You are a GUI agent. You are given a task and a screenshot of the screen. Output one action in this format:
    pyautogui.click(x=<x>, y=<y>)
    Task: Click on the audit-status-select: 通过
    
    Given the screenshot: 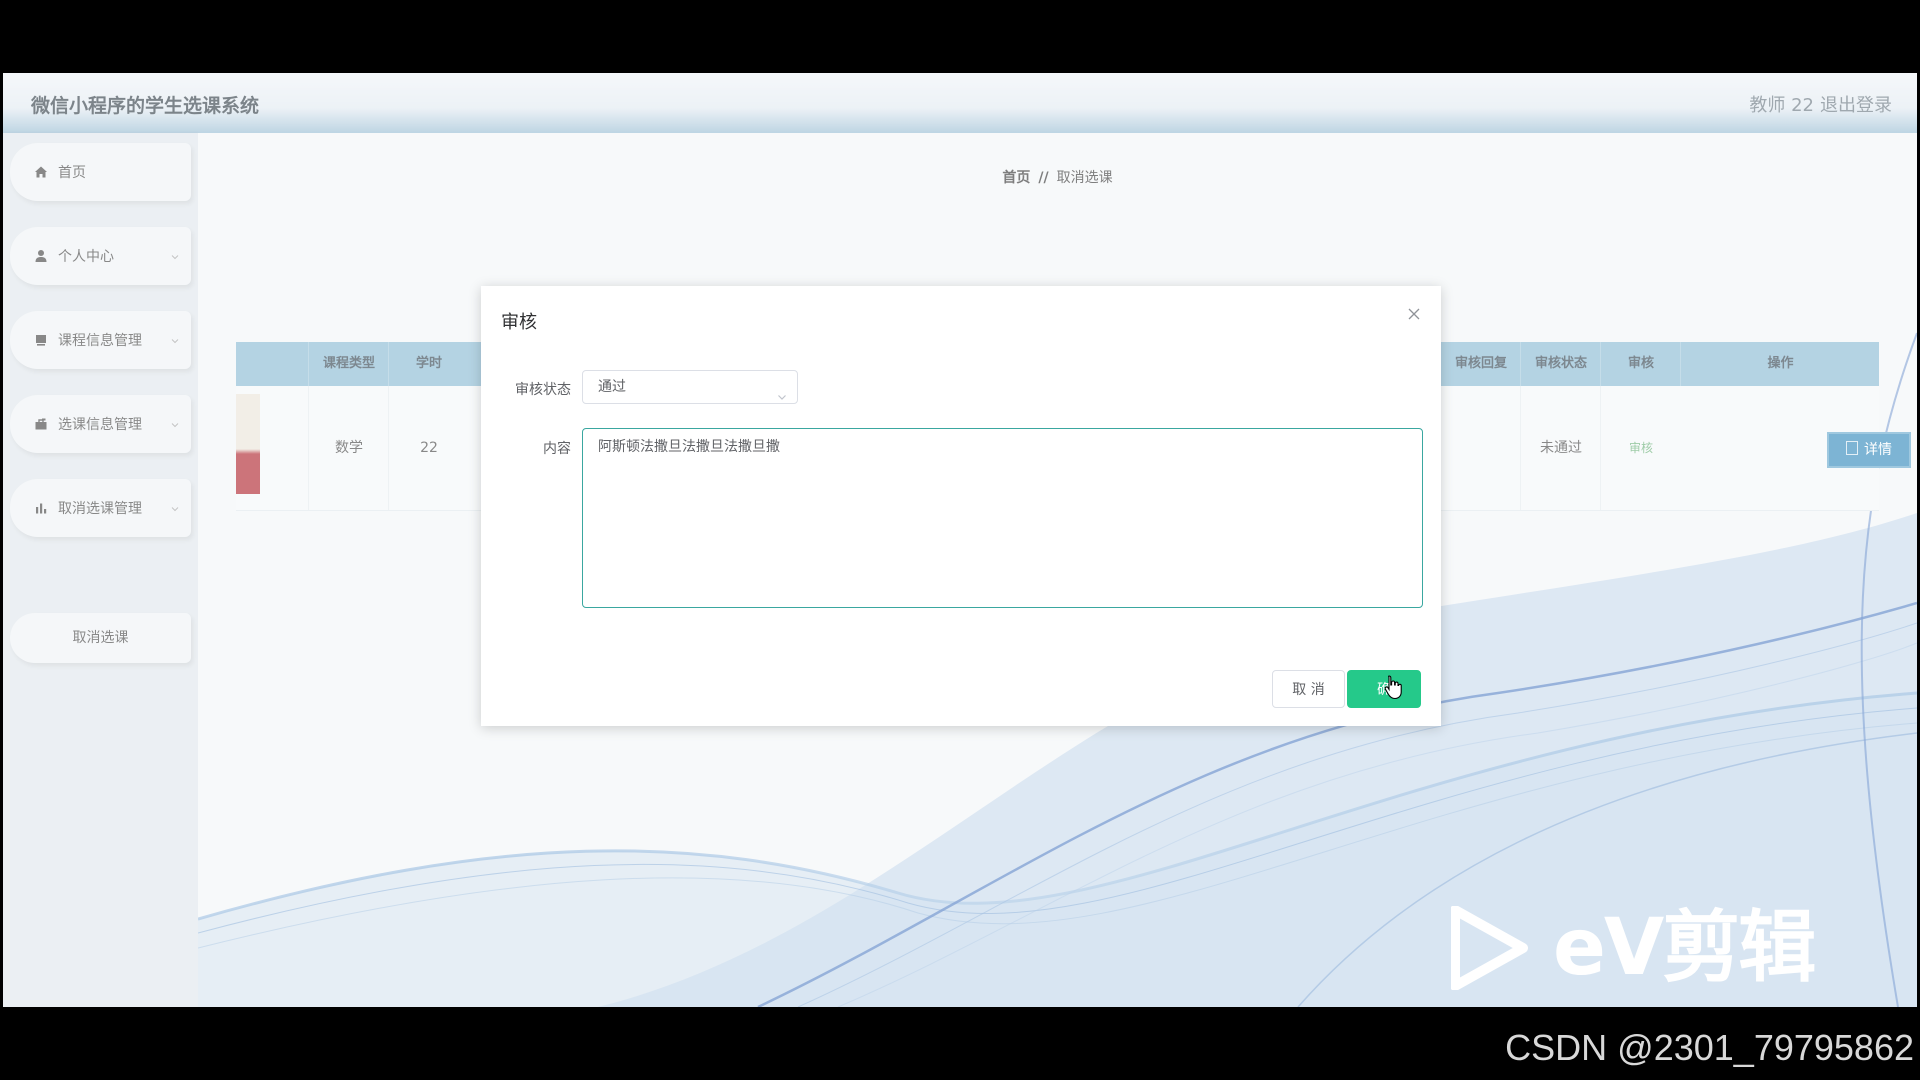 What is the action you would take?
    pyautogui.click(x=690, y=387)
    